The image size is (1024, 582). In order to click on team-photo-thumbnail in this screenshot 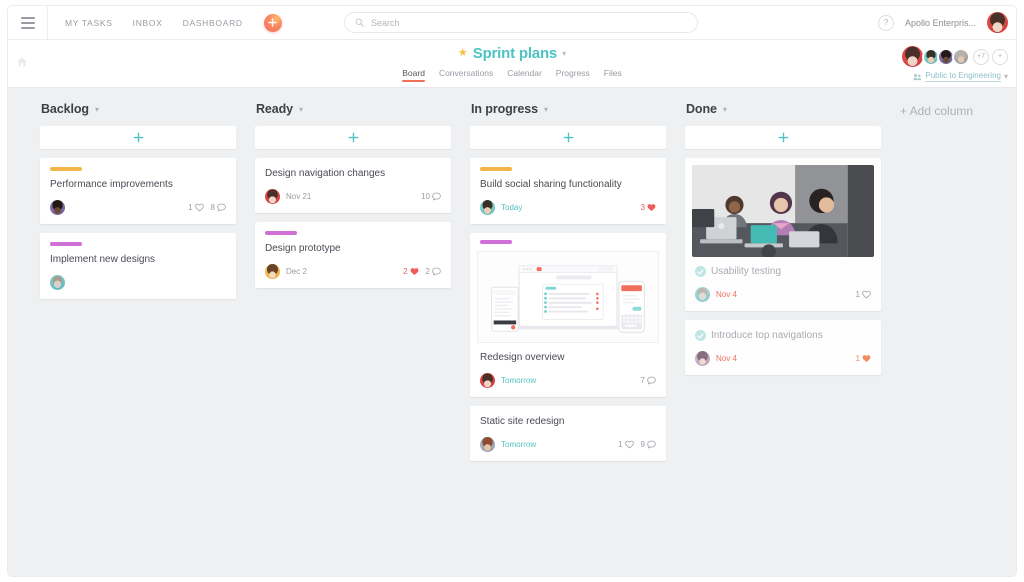, I will do `click(783, 211)`.